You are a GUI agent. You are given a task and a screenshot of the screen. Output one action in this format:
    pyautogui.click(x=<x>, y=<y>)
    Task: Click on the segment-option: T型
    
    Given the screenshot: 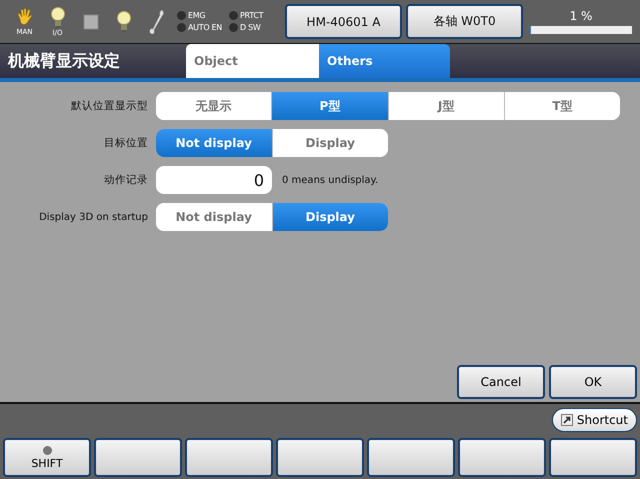 What is the action you would take?
    pyautogui.click(x=562, y=106)
    